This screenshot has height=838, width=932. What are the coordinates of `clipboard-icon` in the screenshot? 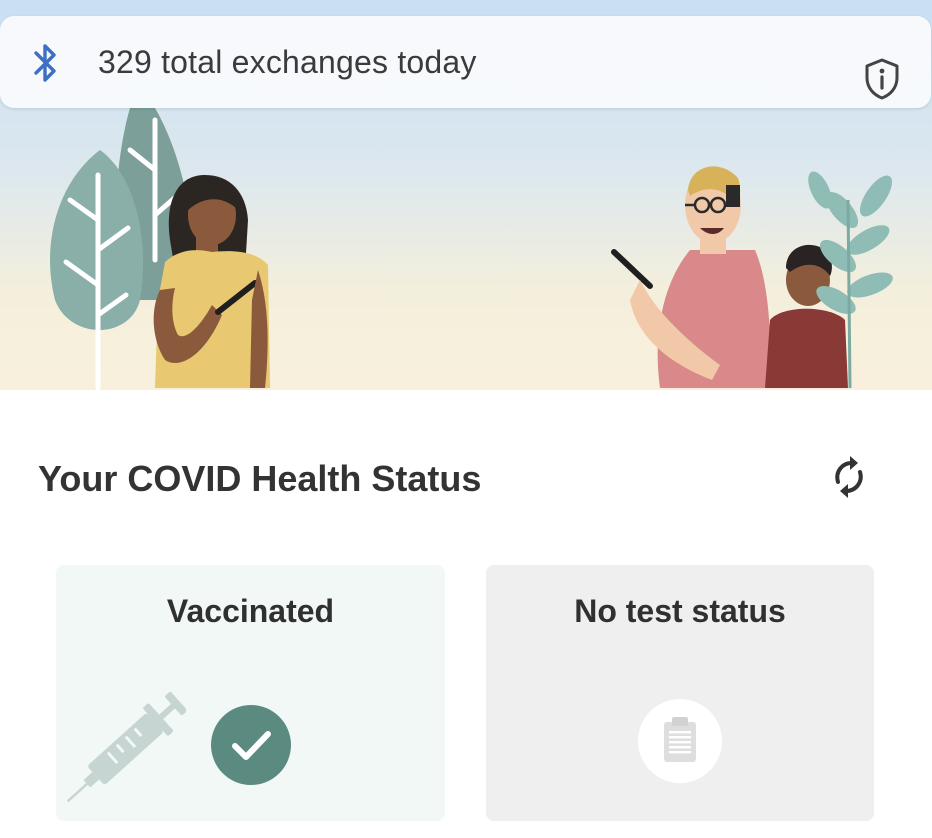 It's located at (680, 741).